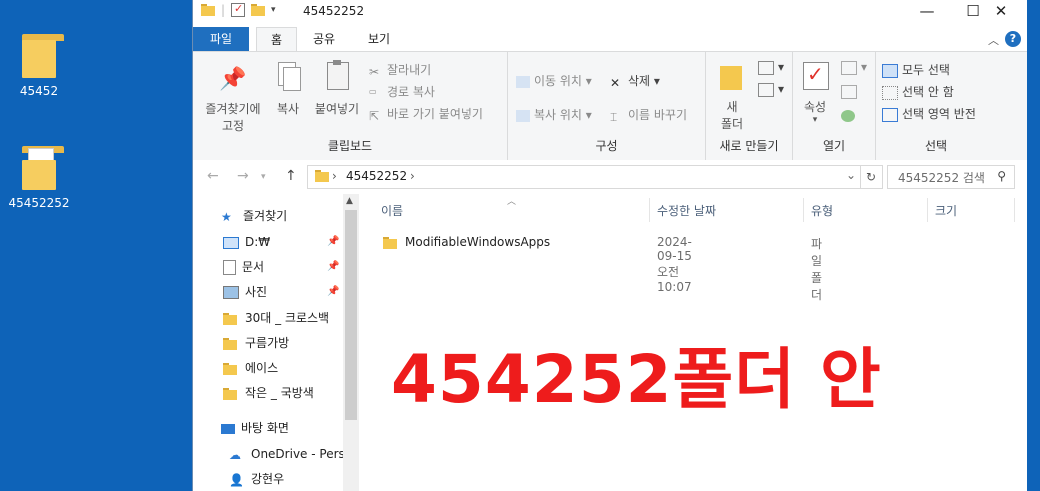  I want to click on nav-item-pictures: 사진, so click(245, 292).